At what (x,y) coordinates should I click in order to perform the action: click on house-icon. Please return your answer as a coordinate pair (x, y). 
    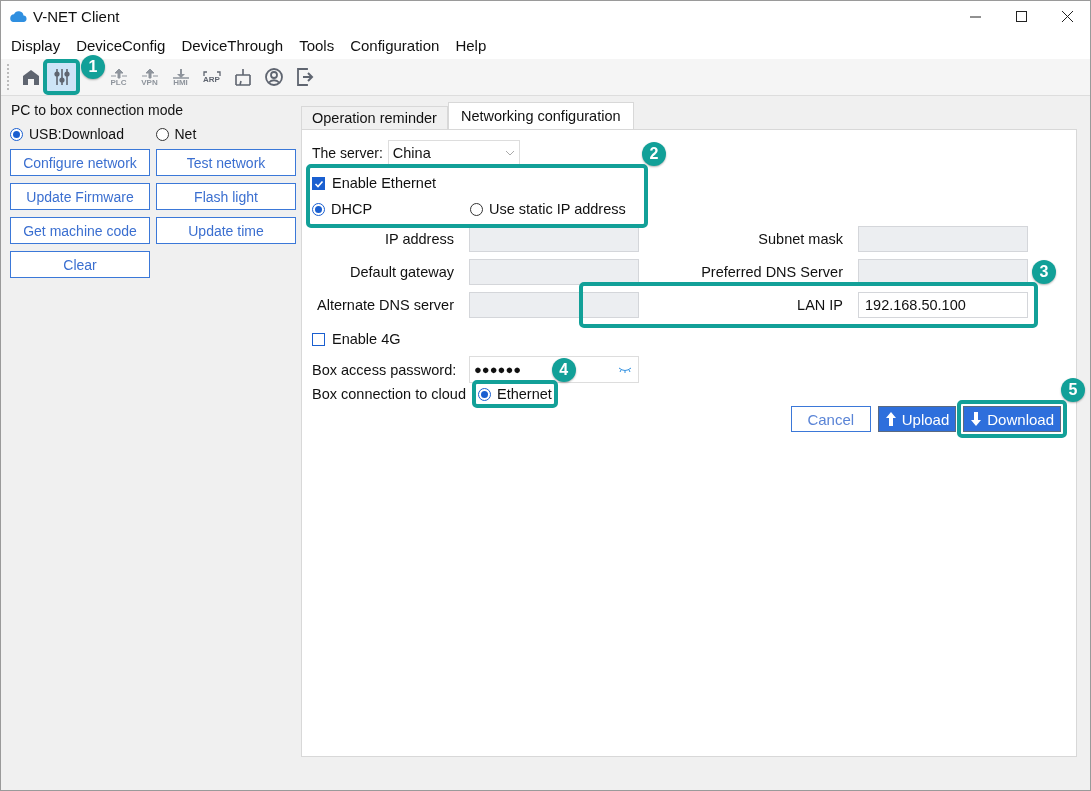
    Looking at the image, I should click on (30, 77).